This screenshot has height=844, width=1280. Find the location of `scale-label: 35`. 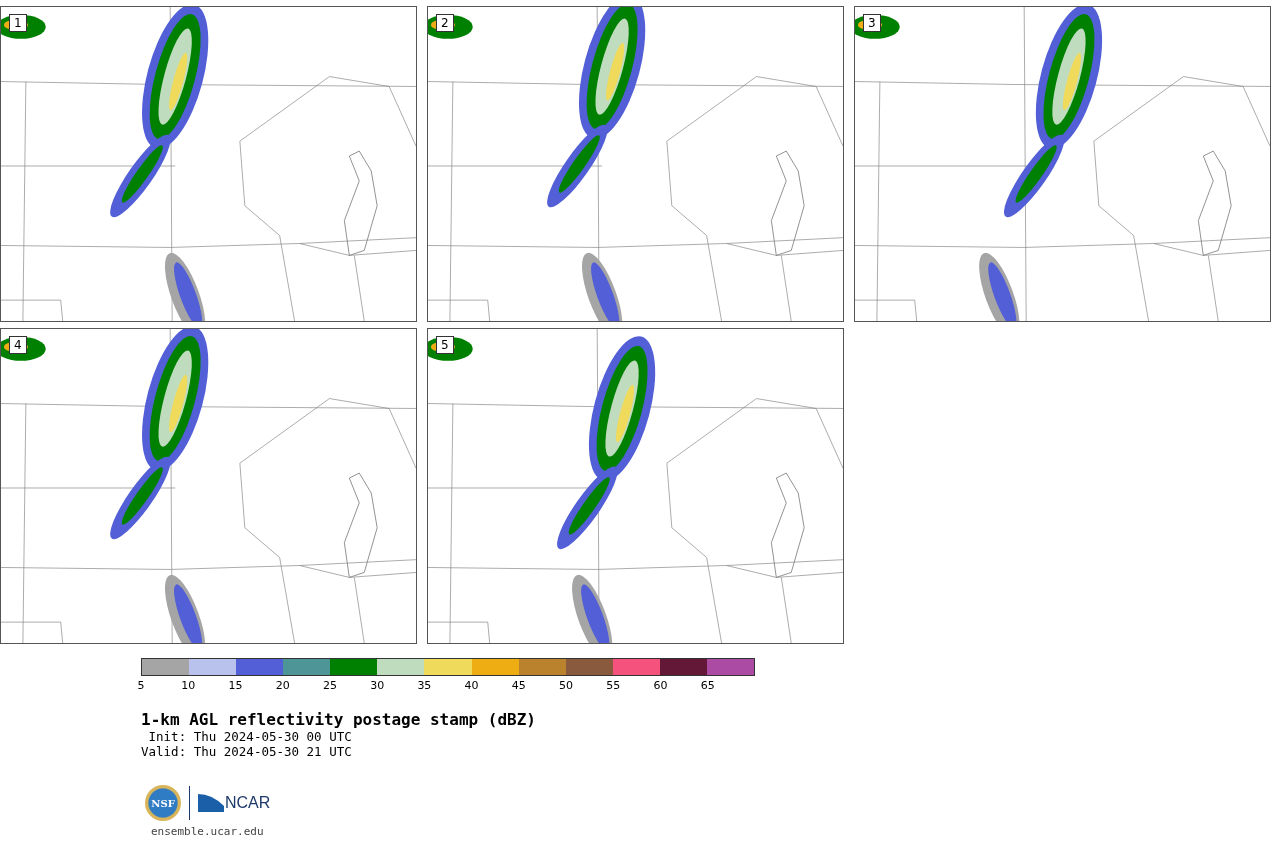

scale-label: 35 is located at coordinates (424, 685).